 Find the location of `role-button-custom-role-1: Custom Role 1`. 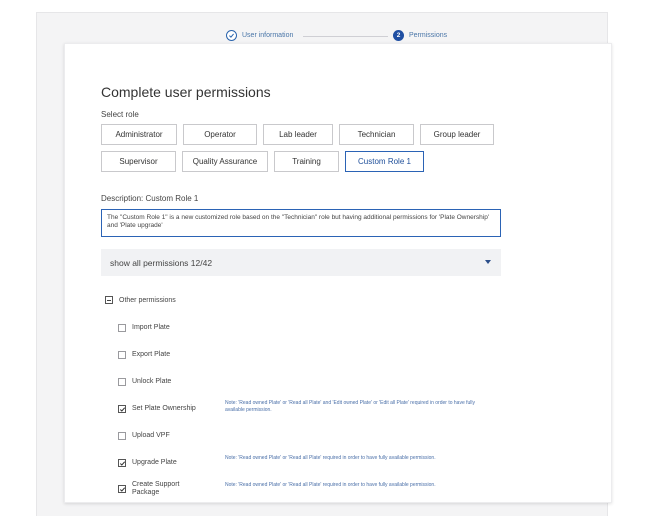

role-button-custom-role-1: Custom Role 1 is located at coordinates (384, 161).